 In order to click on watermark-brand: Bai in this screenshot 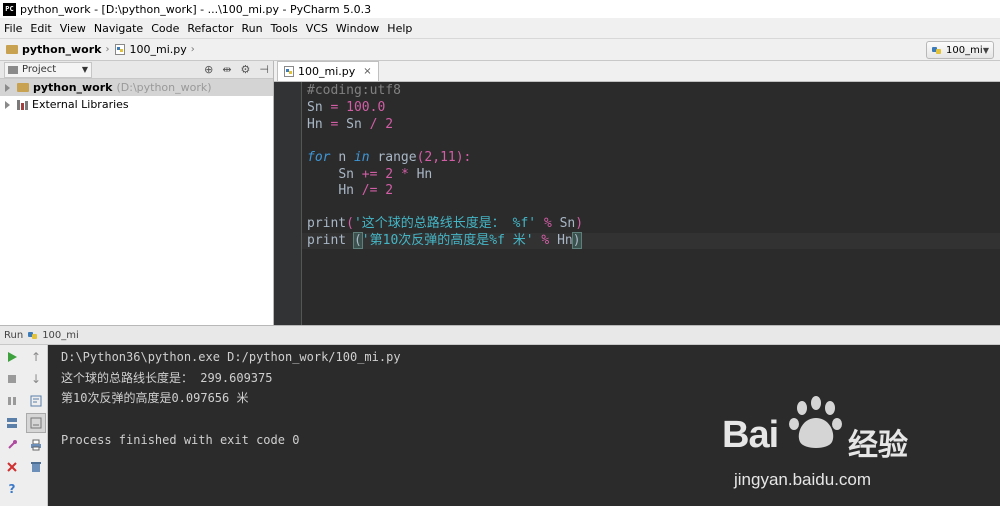, I will do `click(750, 435)`.